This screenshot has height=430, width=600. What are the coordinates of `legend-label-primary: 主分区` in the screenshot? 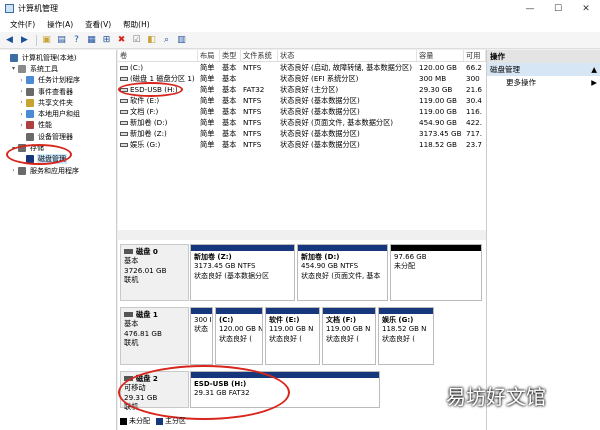 It's located at (175, 421).